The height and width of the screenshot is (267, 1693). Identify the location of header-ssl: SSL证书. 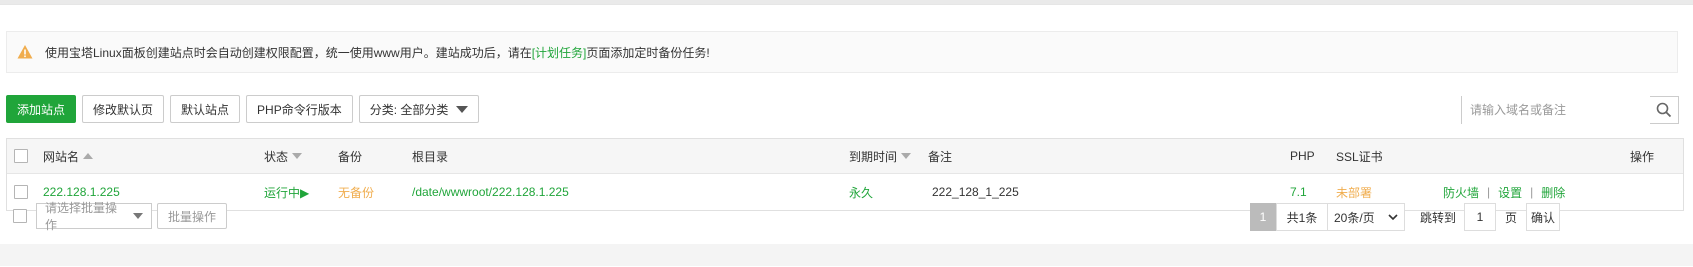
(1359, 156).